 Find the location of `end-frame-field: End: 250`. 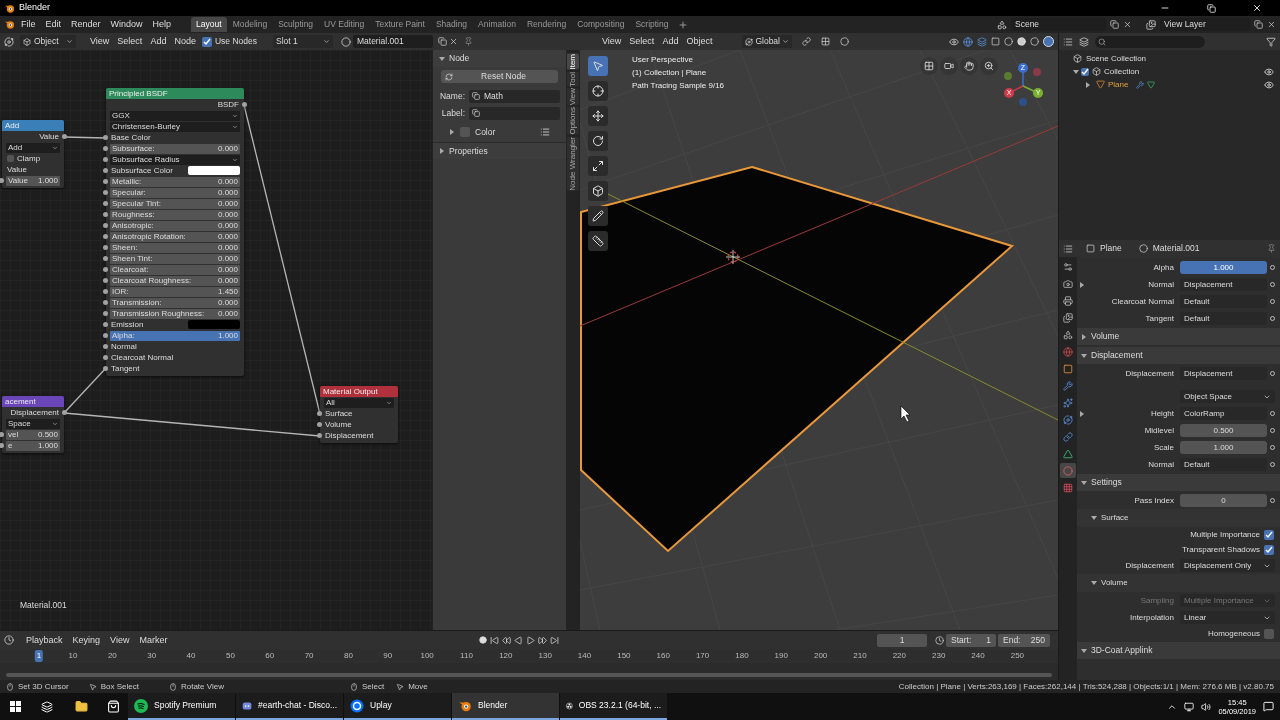

end-frame-field: End: 250 is located at coordinates (1024, 640).